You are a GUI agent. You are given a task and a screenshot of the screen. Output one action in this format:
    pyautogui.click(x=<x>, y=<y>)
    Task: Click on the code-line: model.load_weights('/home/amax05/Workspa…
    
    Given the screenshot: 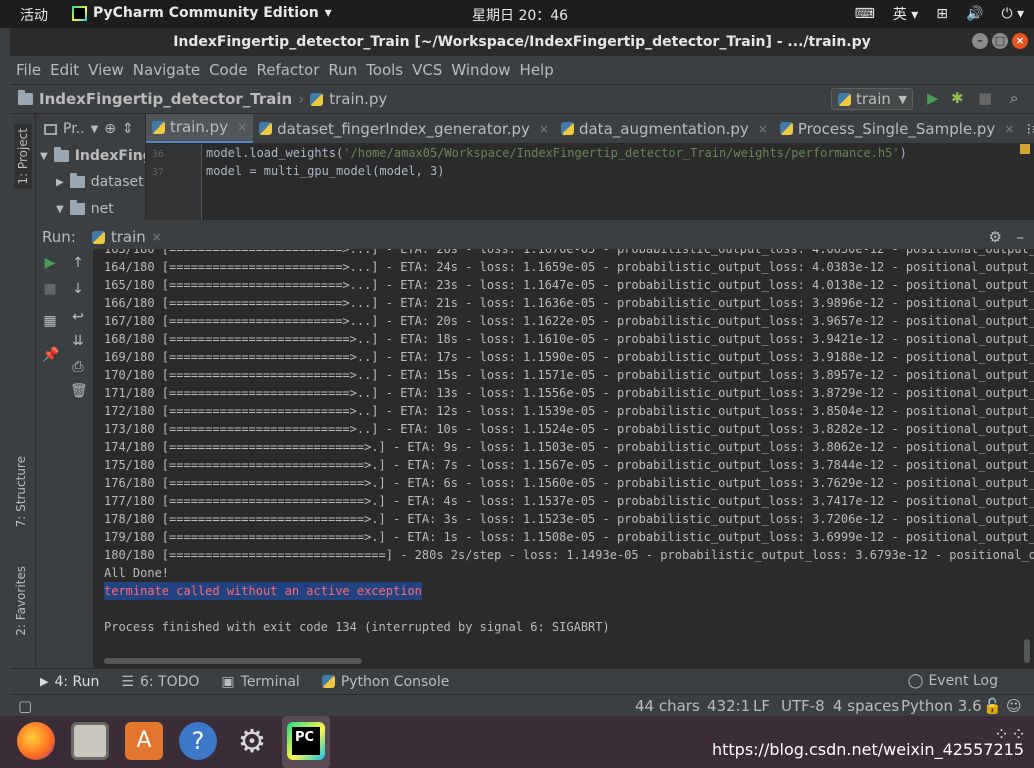 What is the action you would take?
    pyautogui.click(x=556, y=153)
    